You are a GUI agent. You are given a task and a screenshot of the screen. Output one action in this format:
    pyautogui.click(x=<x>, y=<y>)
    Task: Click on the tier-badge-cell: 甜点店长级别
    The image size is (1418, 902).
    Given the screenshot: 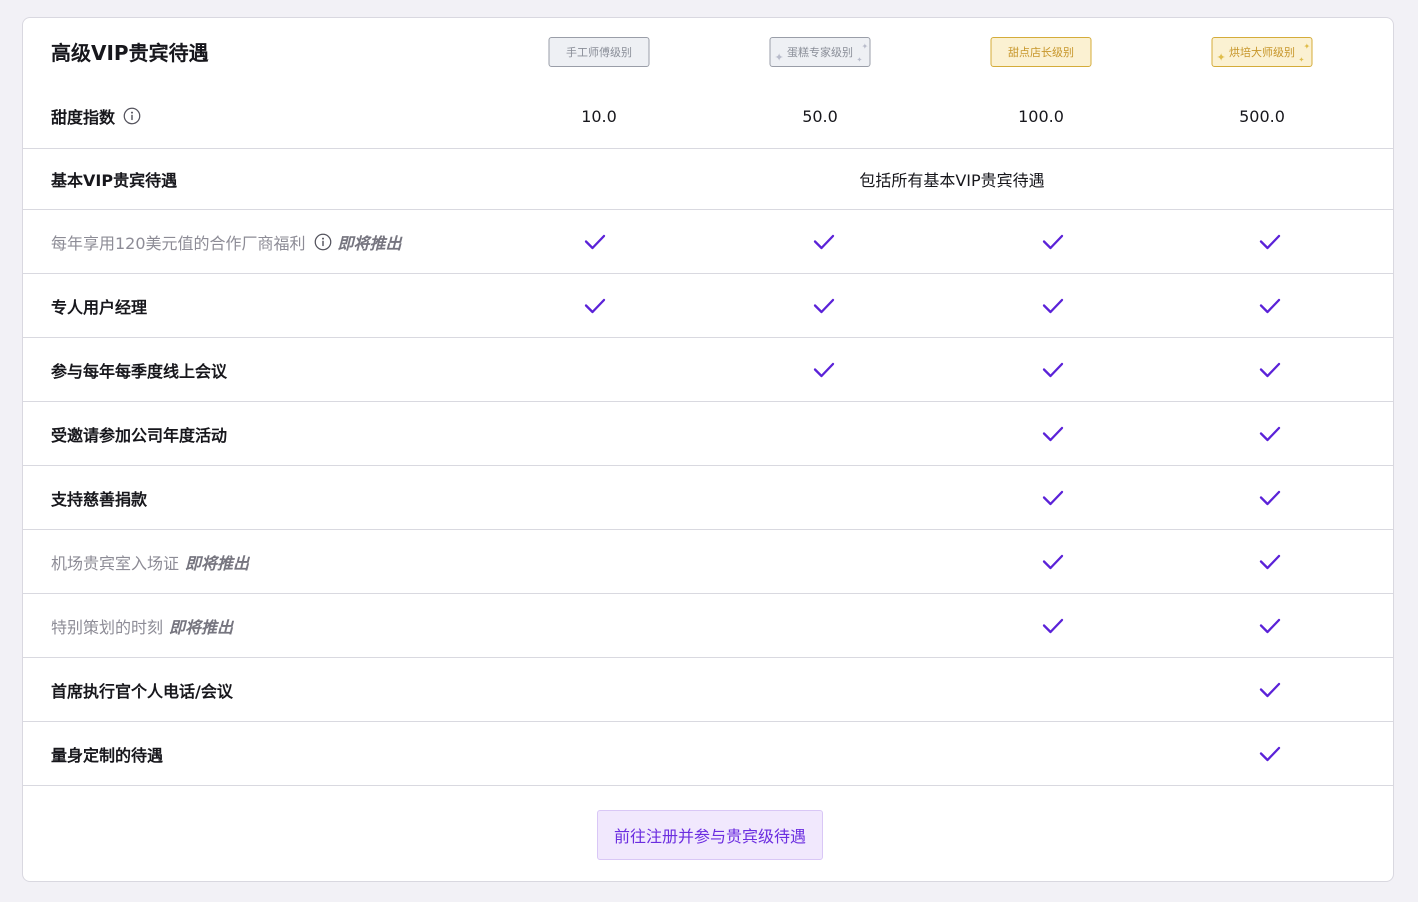 What is the action you would take?
    pyautogui.click(x=1041, y=52)
    